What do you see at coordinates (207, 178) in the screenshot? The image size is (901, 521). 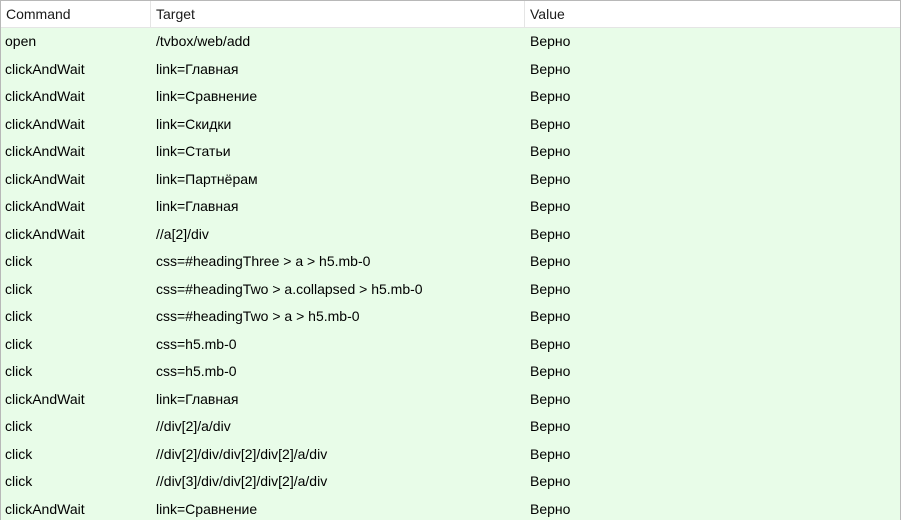 I see `target-cell: link=Партнёрам` at bounding box center [207, 178].